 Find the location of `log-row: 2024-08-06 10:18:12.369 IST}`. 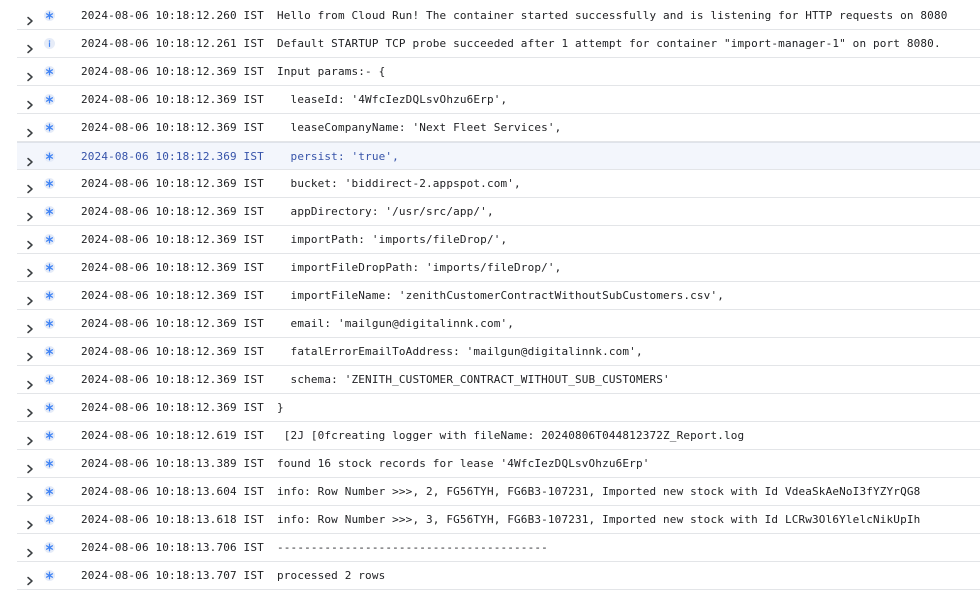

log-row: 2024-08-06 10:18:12.369 IST} is located at coordinates (498, 408).